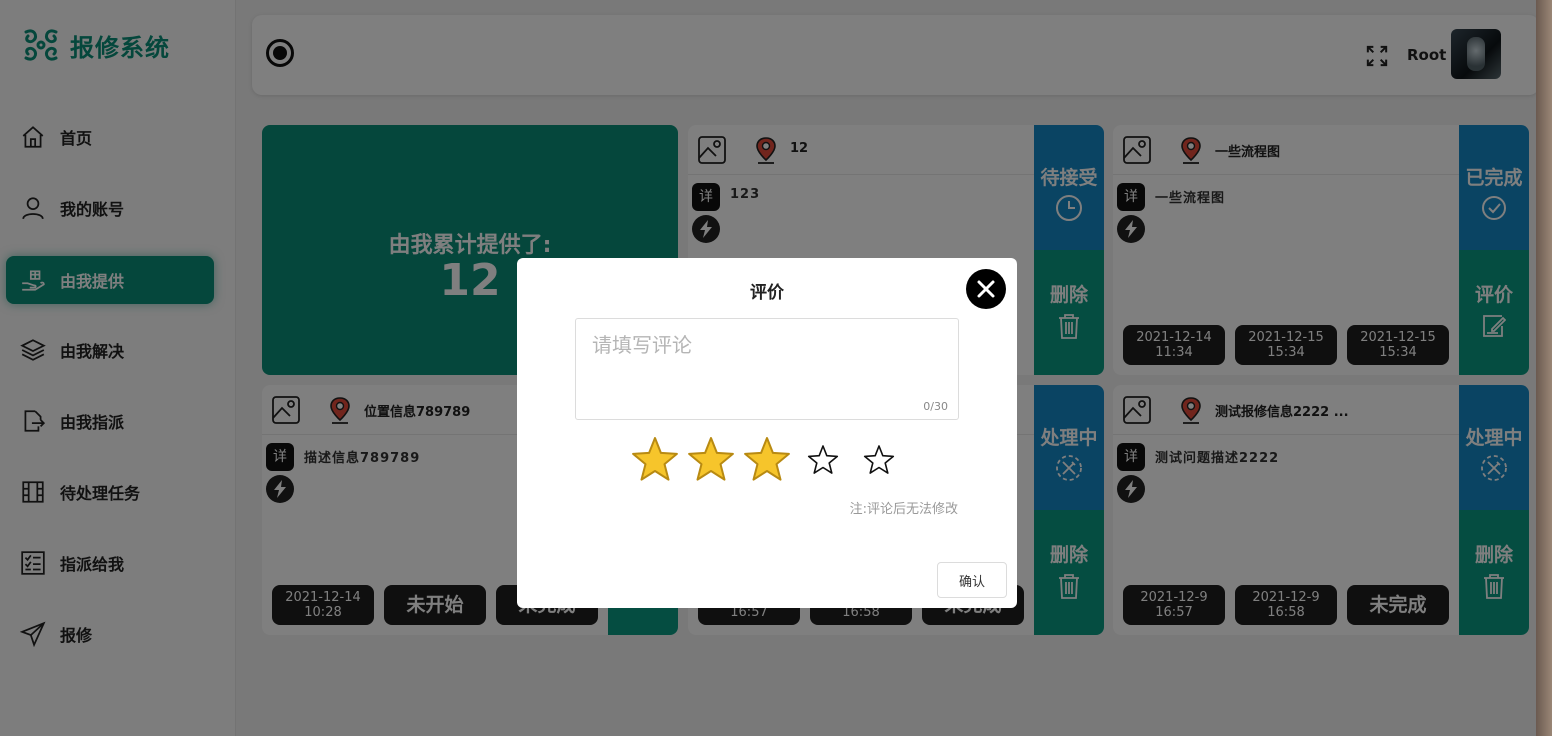 Image resolution: width=1552 pixels, height=736 pixels. What do you see at coordinates (903, 509) in the screenshot?
I see `dialog-note: 注:评论后无法修改` at bounding box center [903, 509].